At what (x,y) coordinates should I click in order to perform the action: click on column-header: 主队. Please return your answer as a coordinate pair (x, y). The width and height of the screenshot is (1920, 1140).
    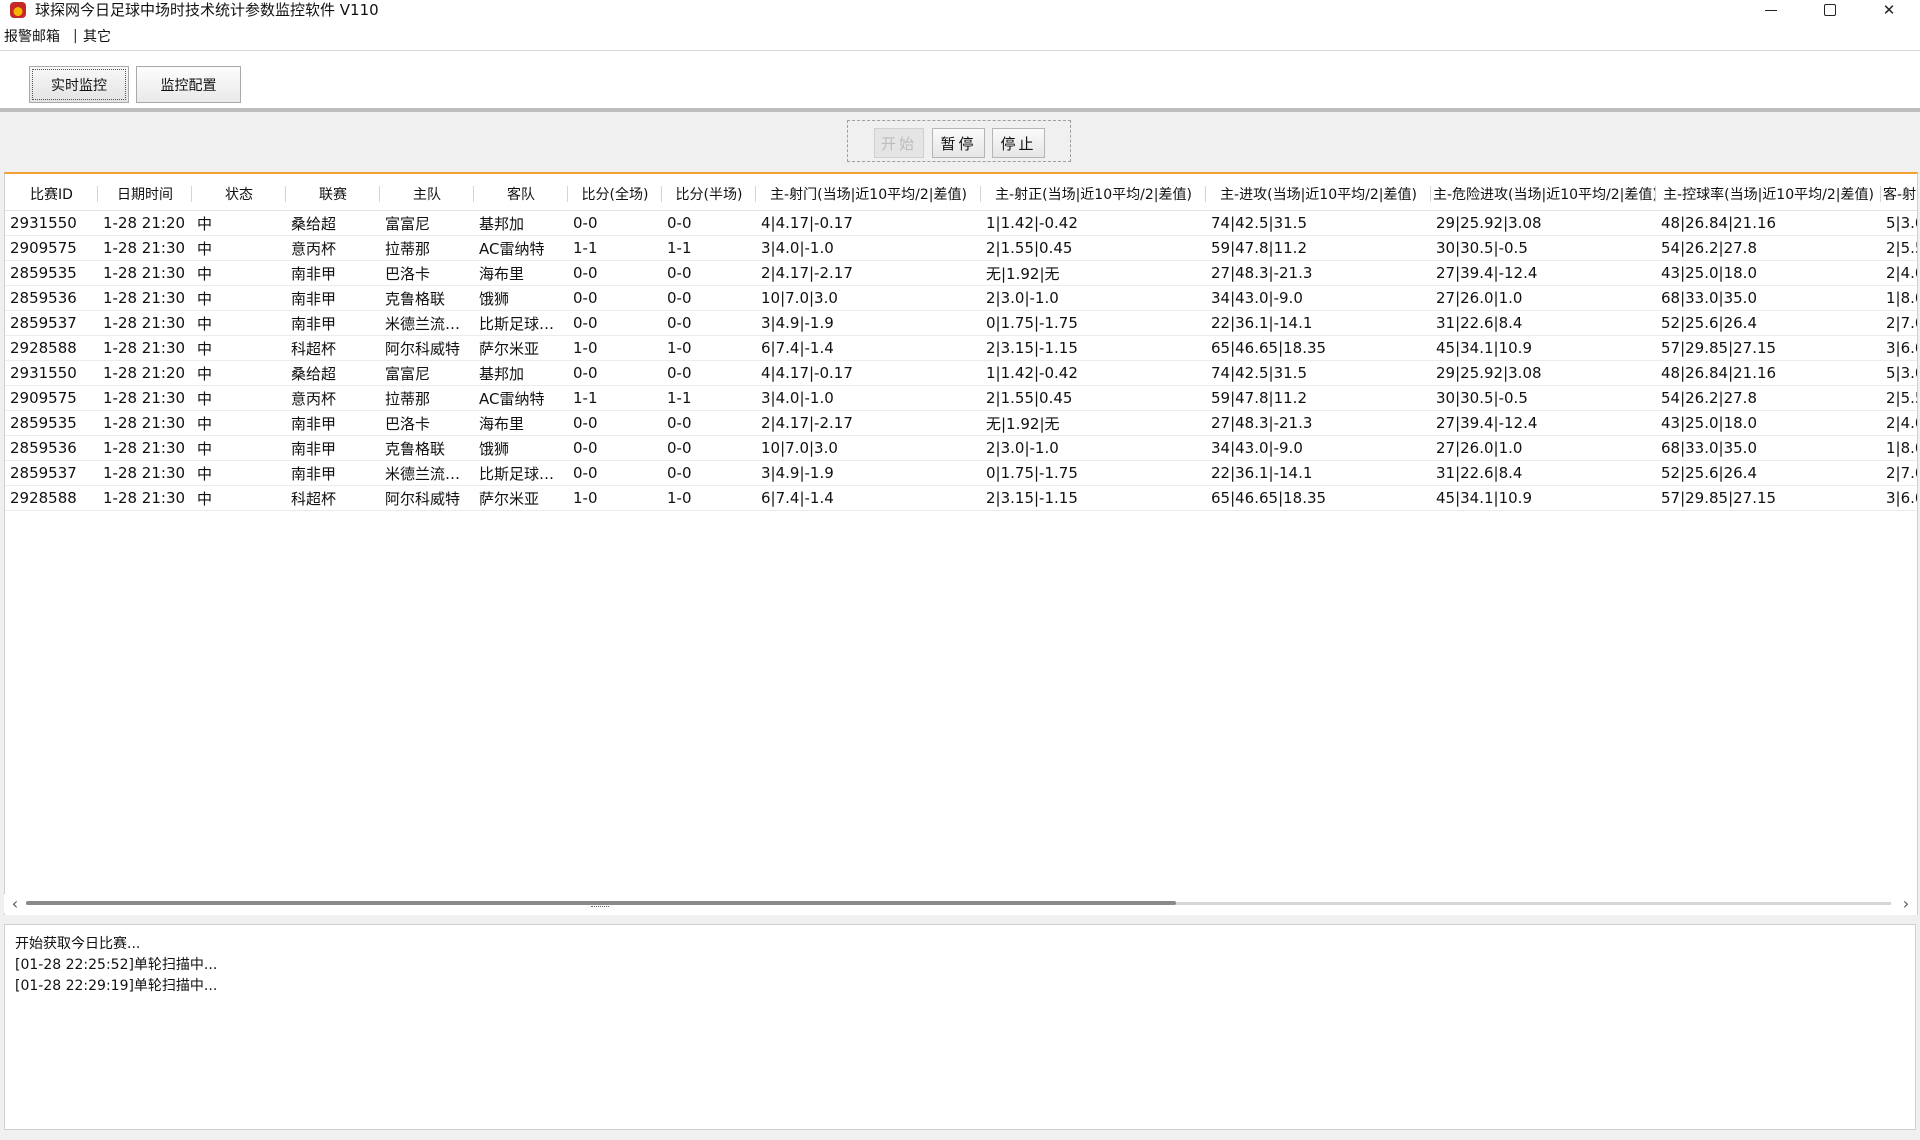
    Looking at the image, I should click on (427, 194).